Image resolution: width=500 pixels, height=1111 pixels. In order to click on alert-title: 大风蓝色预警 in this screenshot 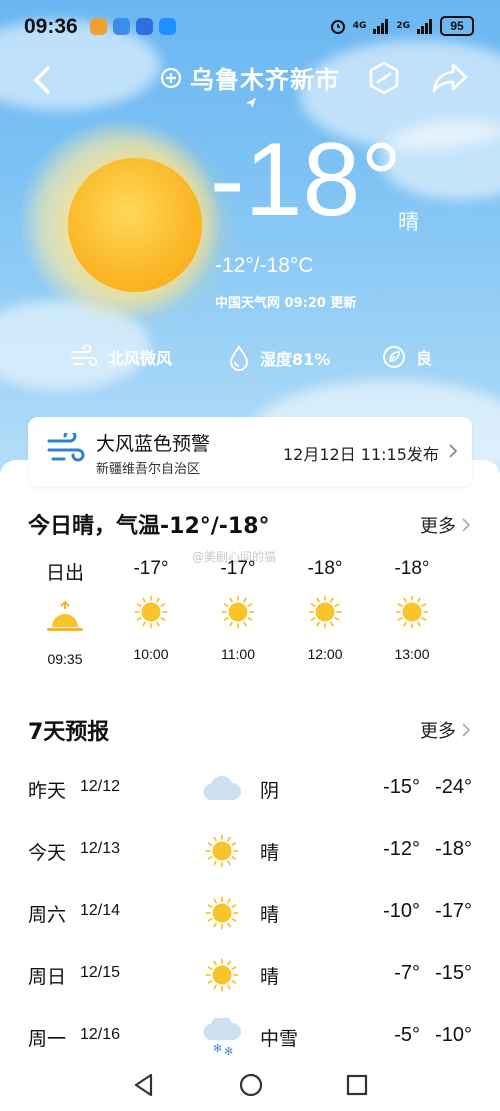, I will do `click(153, 444)`.